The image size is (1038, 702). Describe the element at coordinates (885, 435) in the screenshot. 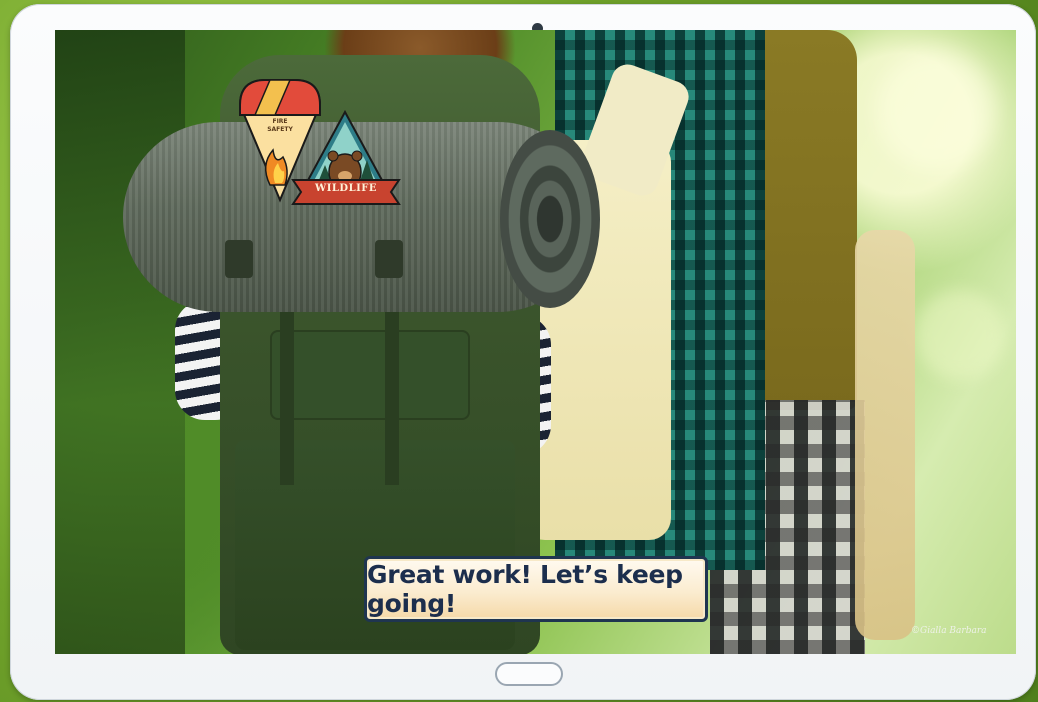

I see `hiker-arm` at that location.